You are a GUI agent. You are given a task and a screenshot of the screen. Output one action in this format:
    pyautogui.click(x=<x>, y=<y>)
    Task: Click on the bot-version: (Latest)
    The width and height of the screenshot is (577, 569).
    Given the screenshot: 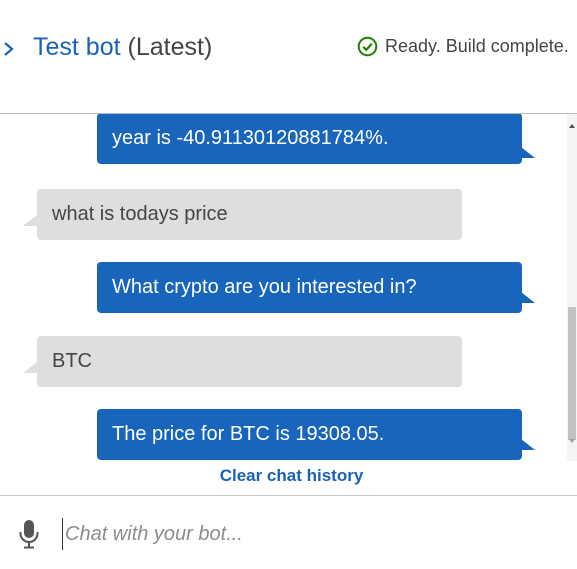 What is the action you would take?
    pyautogui.click(x=170, y=47)
    